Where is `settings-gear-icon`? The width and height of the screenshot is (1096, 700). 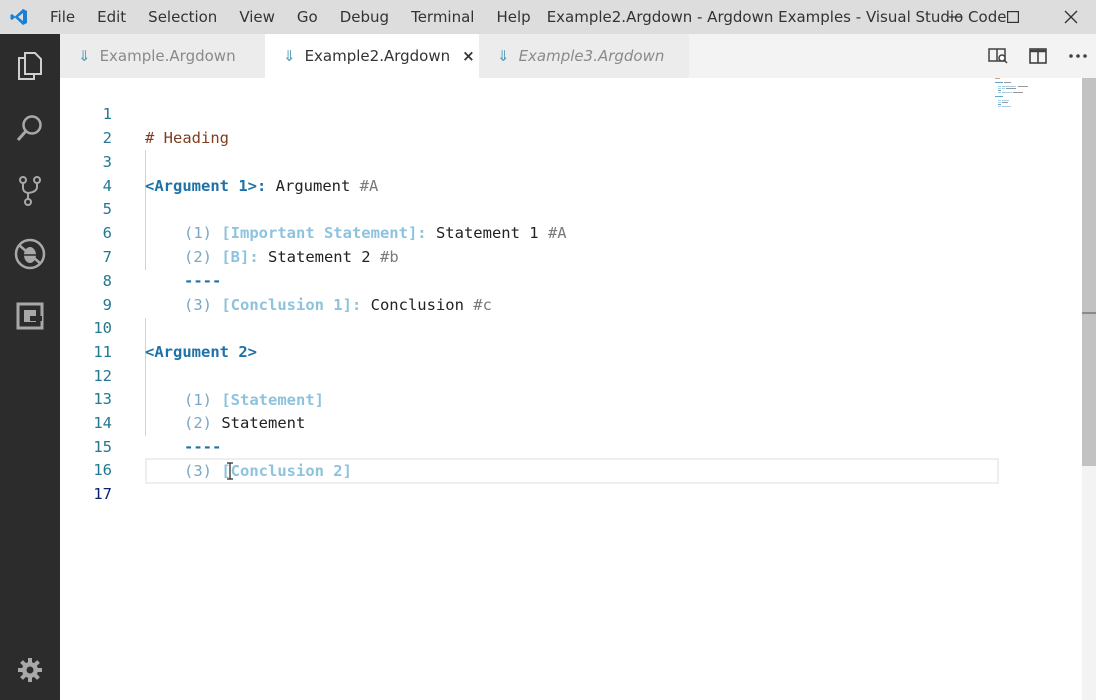
settings-gear-icon is located at coordinates (30, 670).